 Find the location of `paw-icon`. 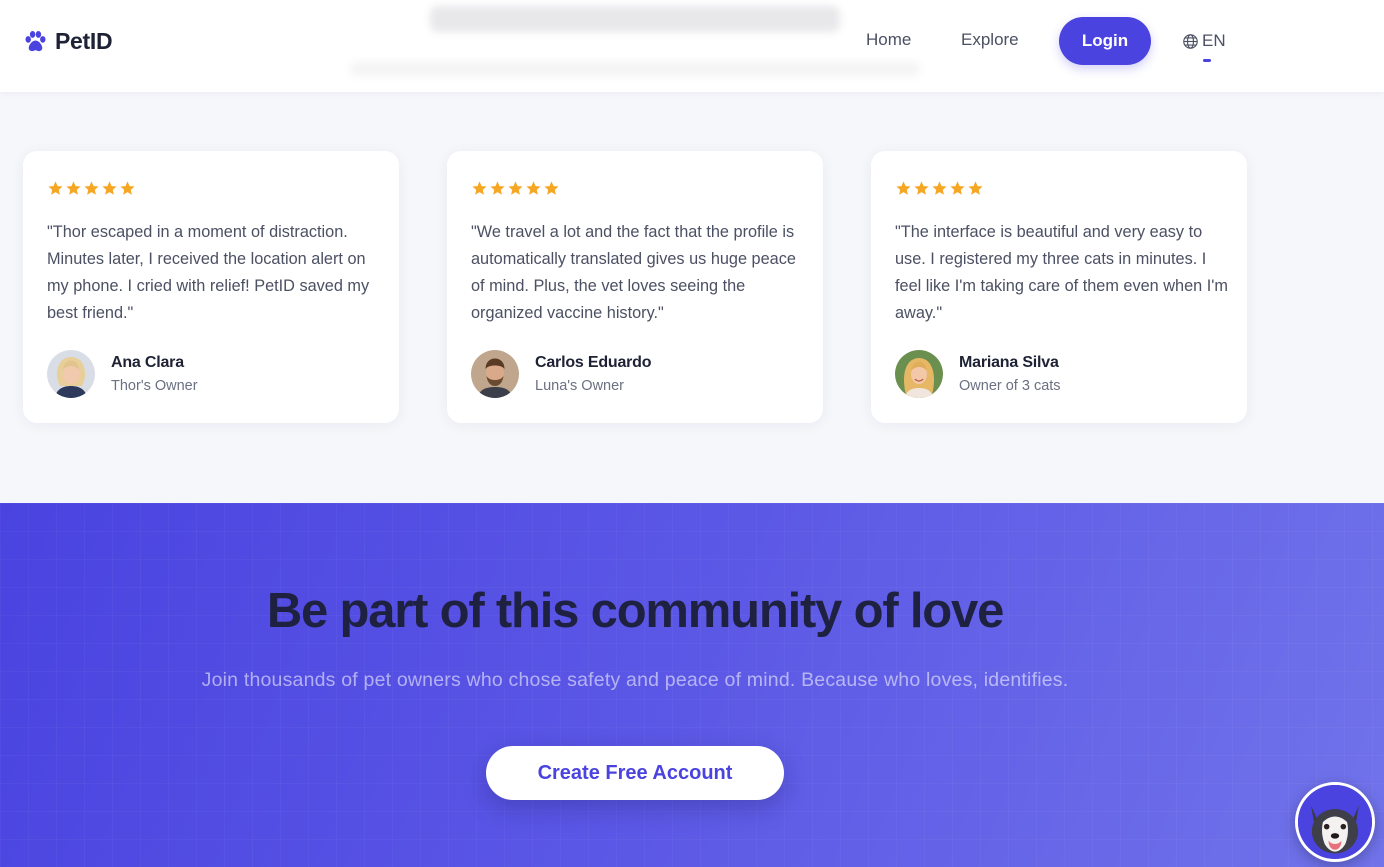

paw-icon is located at coordinates (35, 41).